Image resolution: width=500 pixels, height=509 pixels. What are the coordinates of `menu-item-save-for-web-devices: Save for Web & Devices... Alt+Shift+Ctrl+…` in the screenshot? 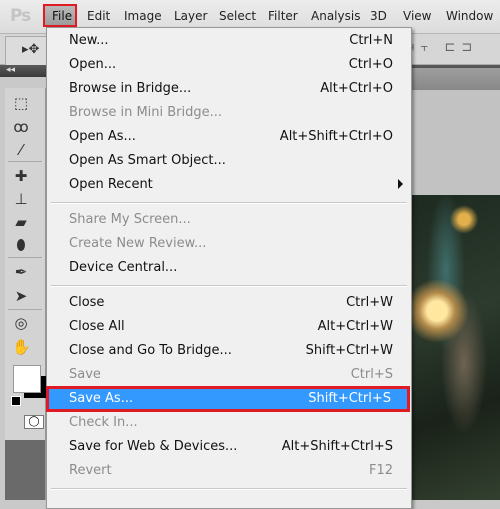 It's located at (229, 447).